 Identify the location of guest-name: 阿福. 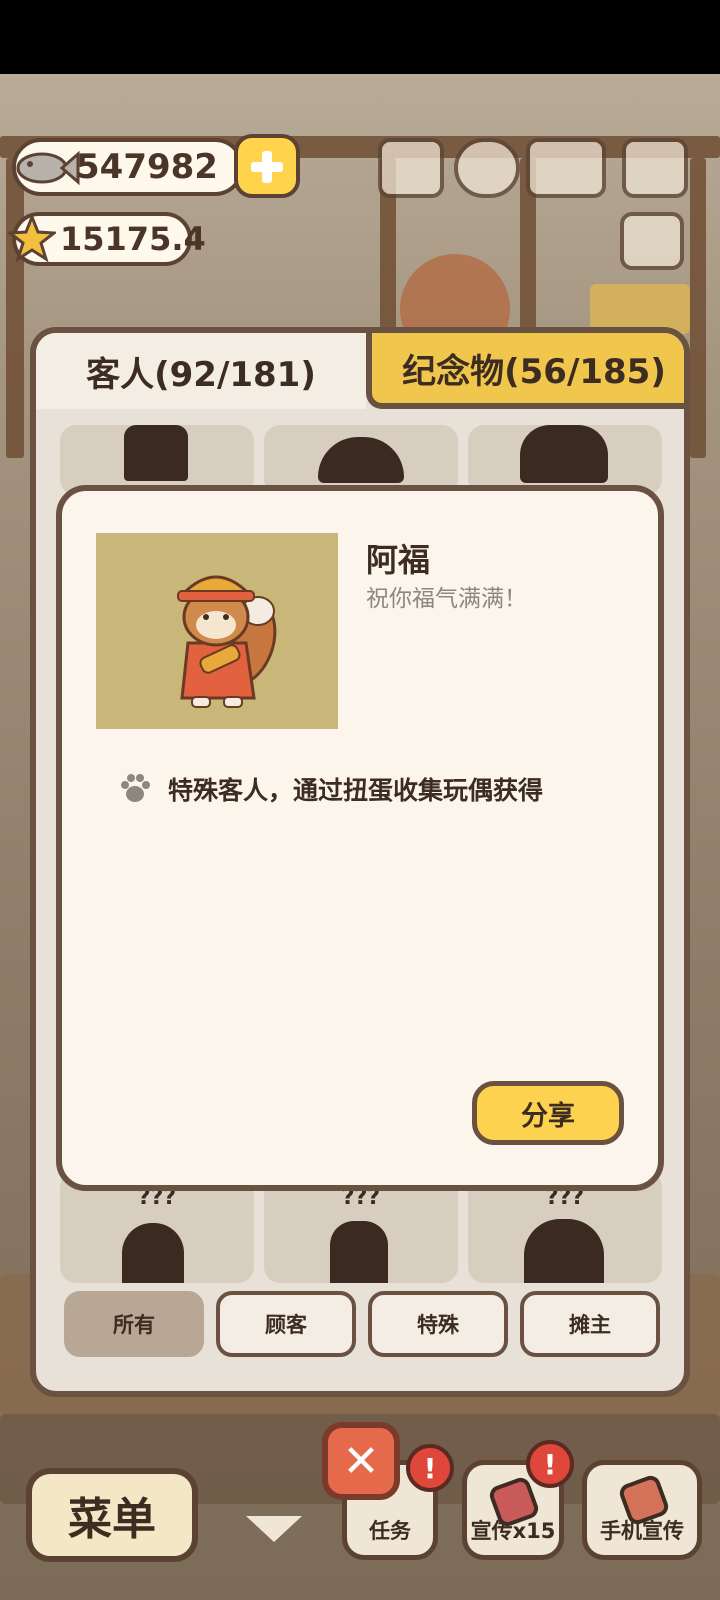
(398, 560).